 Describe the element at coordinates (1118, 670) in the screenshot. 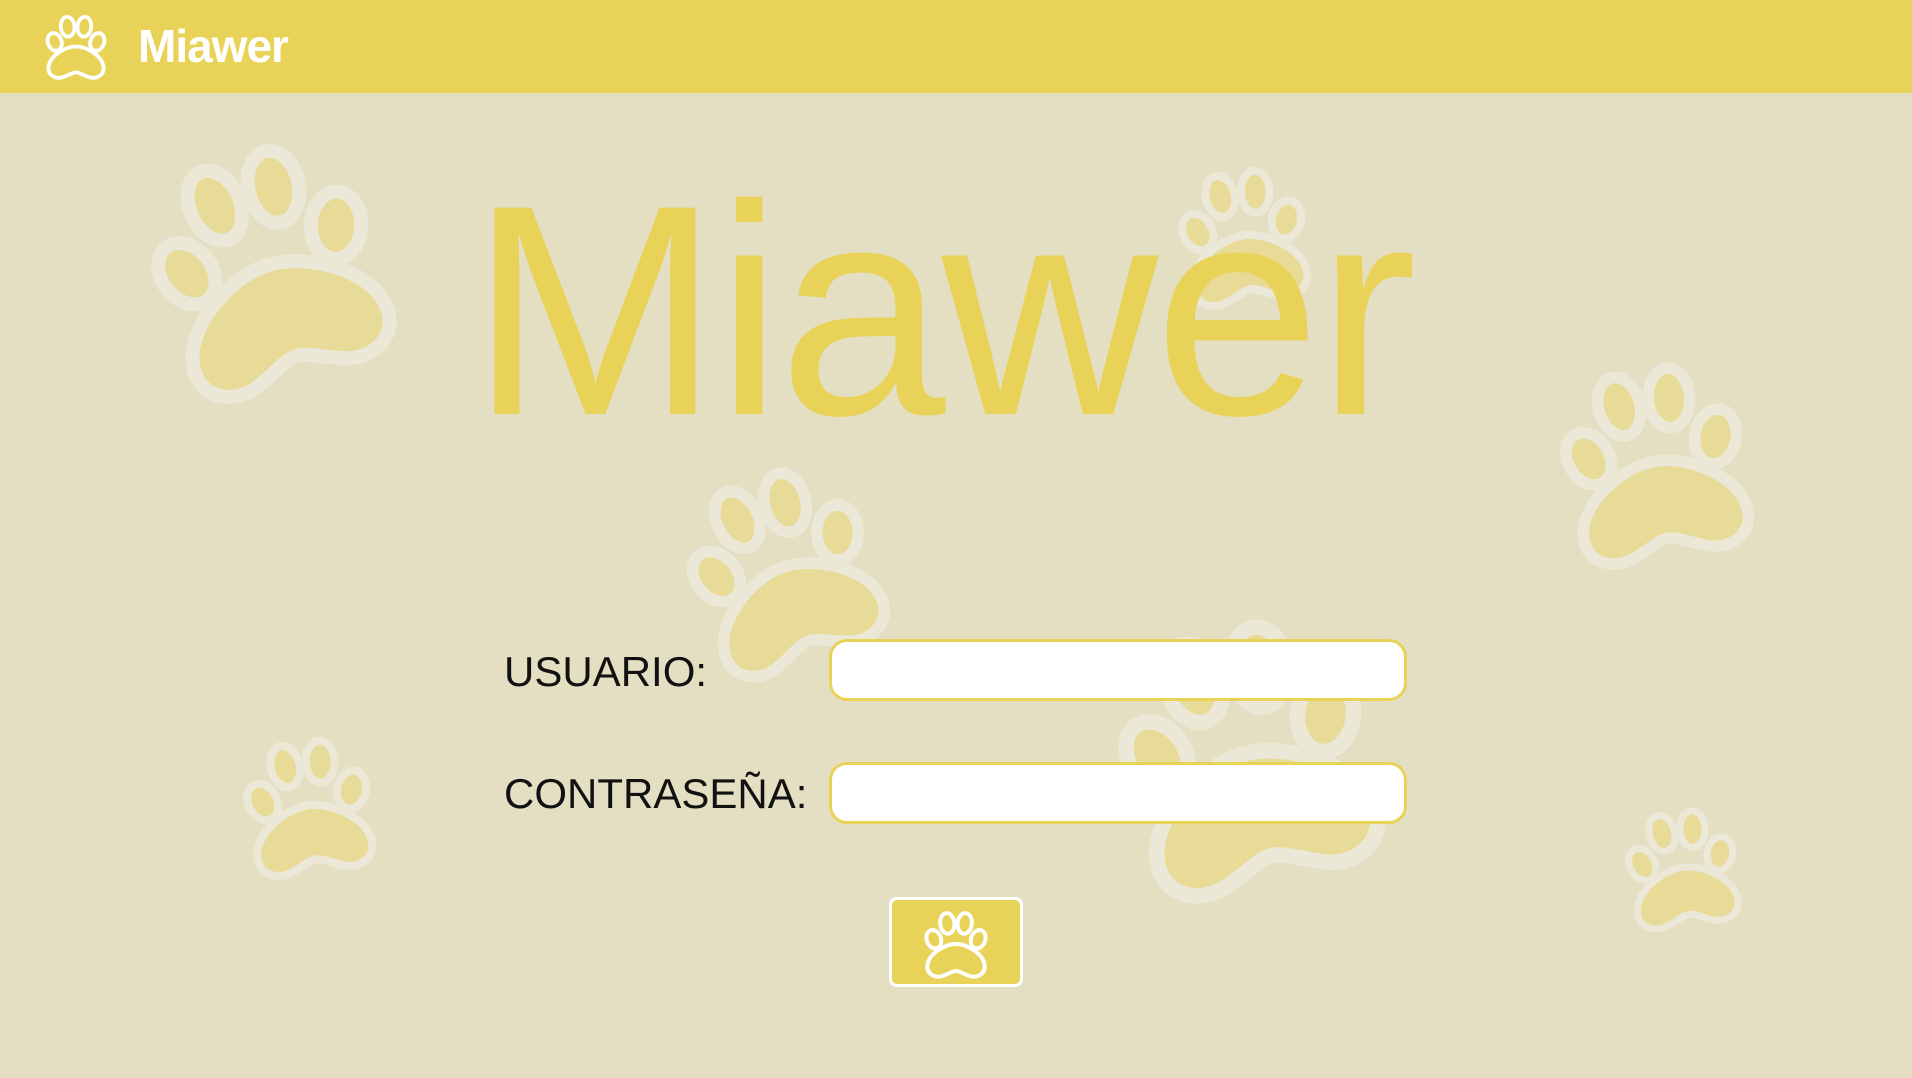

I see `username-input` at that location.